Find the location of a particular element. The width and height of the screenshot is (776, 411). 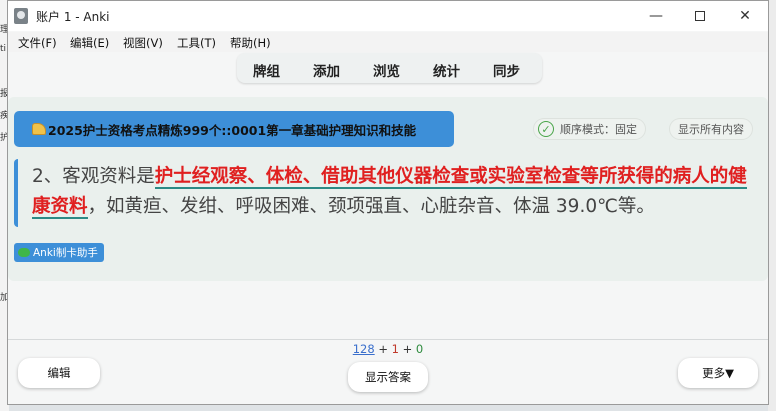

menu-file: 文件(F) is located at coordinates (37, 43).